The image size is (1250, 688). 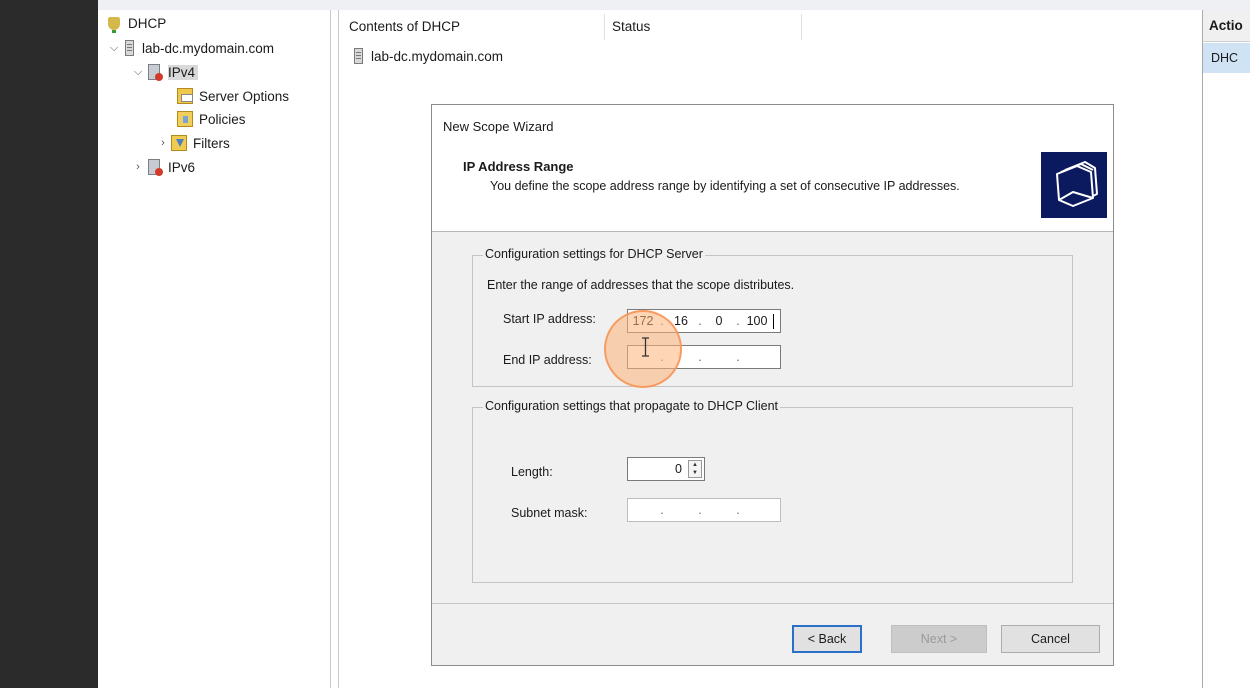 I want to click on folders-icon, so click(x=1074, y=185).